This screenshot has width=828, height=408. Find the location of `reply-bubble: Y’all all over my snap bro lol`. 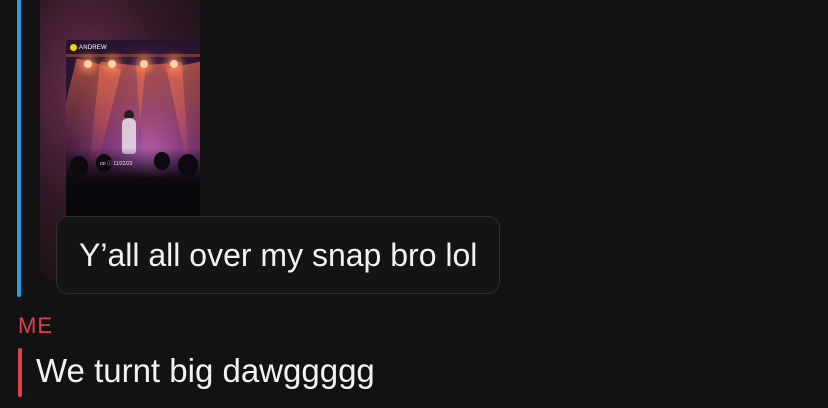

reply-bubble: Y’all all over my snap bro lol is located at coordinates (278, 255).